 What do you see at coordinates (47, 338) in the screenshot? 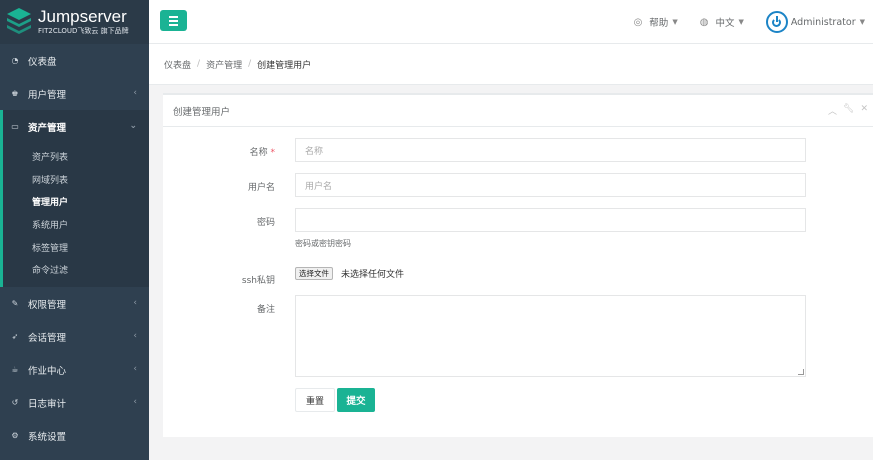
I see `sidebar-item-label: 会话管理` at bounding box center [47, 338].